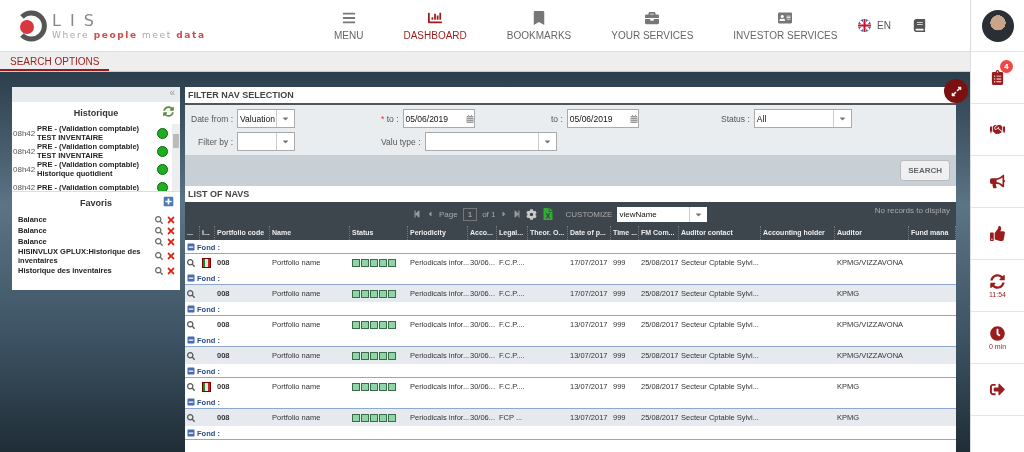 This screenshot has height=452, width=1024. I want to click on last-page-icon, so click(517, 214).